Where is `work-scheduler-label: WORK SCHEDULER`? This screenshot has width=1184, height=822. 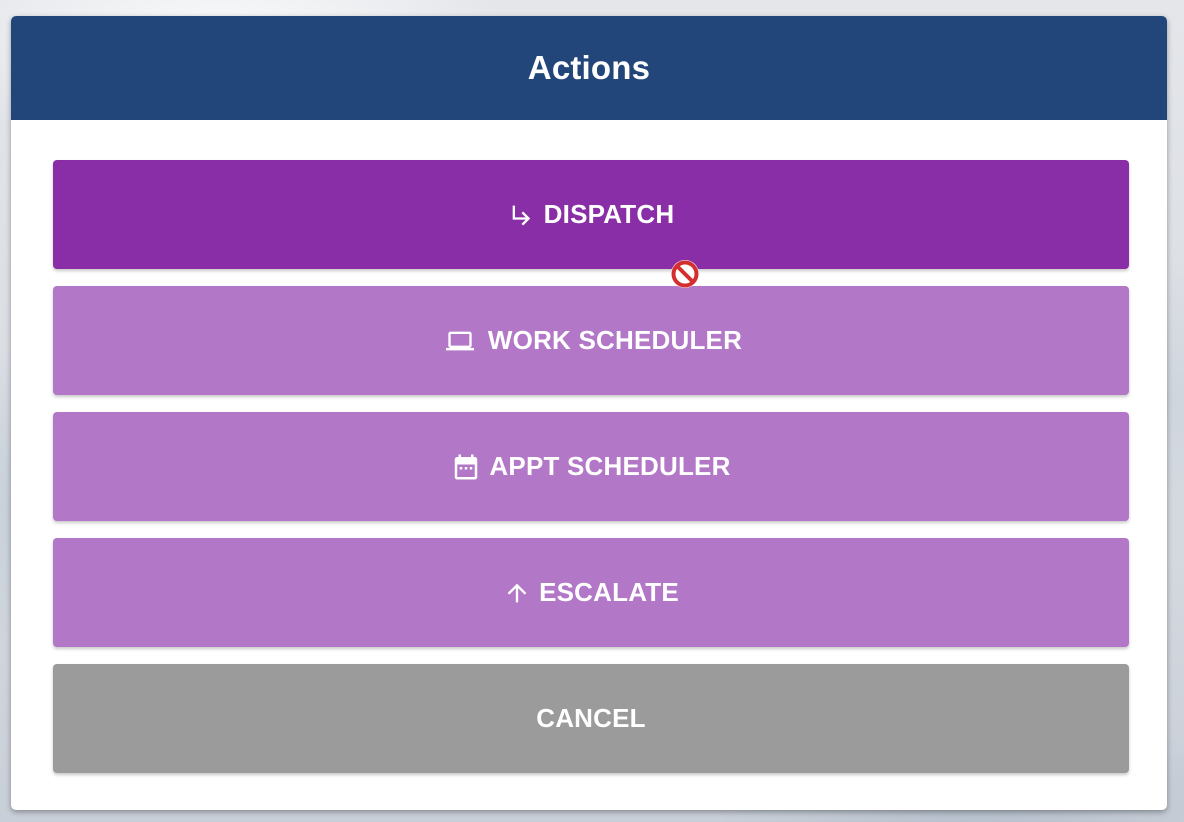 work-scheduler-label: WORK SCHEDULER is located at coordinates (615, 340).